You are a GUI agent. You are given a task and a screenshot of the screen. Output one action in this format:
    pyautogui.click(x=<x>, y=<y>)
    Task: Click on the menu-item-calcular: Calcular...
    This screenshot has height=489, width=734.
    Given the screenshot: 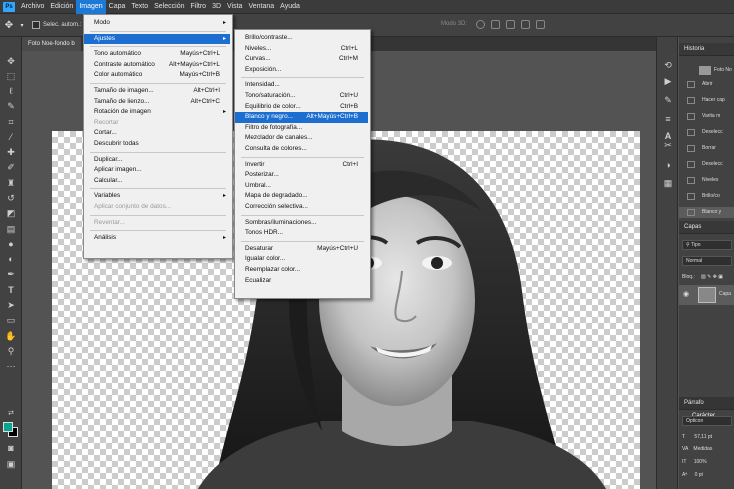 What is the action you would take?
    pyautogui.click(x=157, y=181)
    